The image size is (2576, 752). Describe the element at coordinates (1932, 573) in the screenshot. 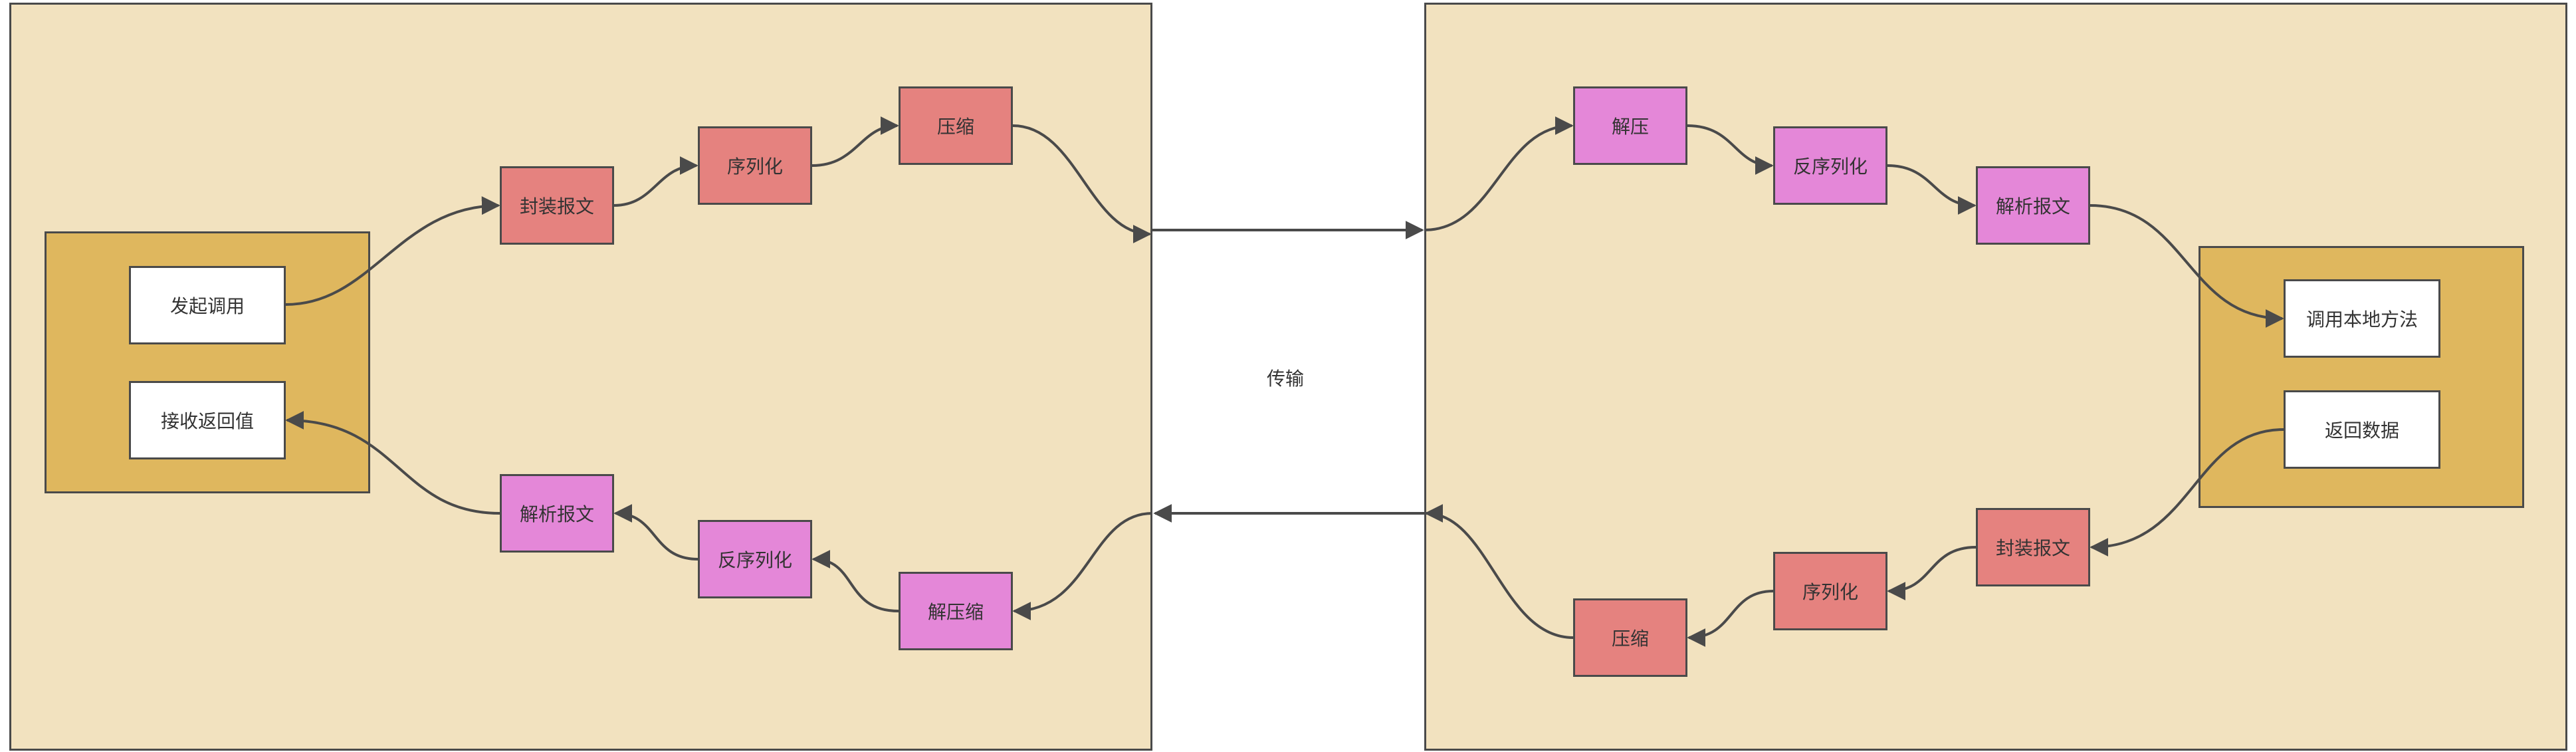

I see `edge-encapsulate-to-serialize-server` at that location.